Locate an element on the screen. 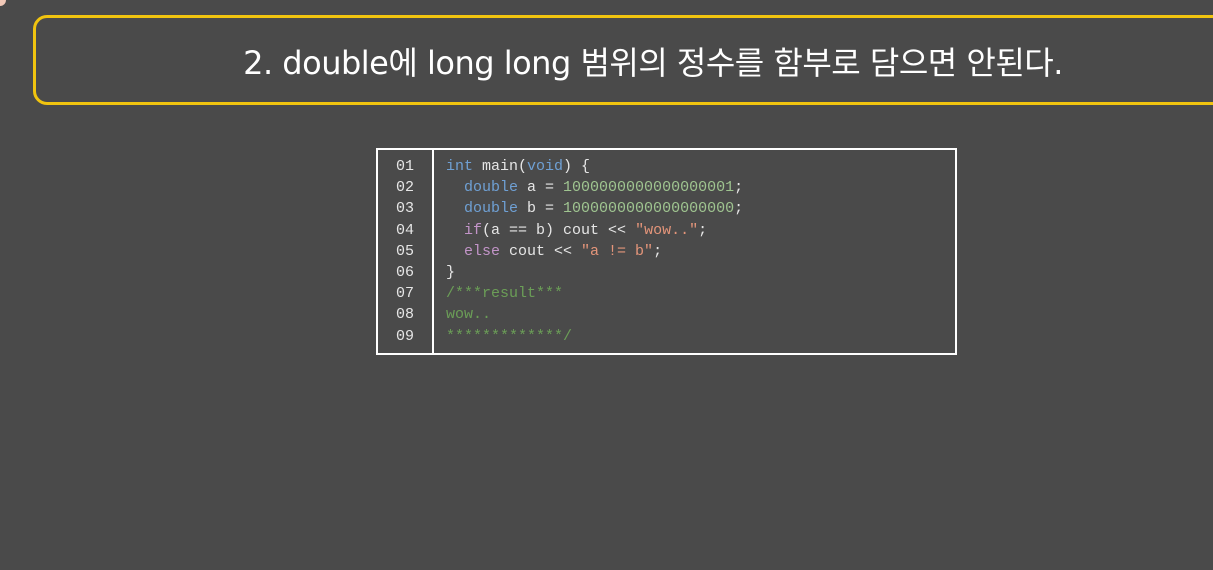 The height and width of the screenshot is (570, 1213). line-number: 06 is located at coordinates (404, 272).